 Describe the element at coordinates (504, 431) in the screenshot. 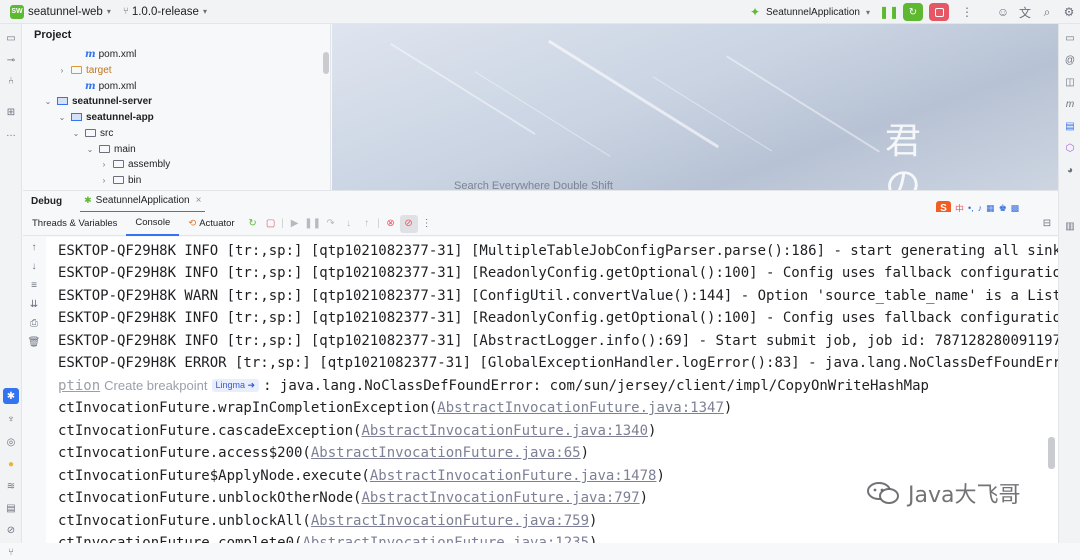

I see `source-link: AbstractInvocationFuture.java:1340` at that location.